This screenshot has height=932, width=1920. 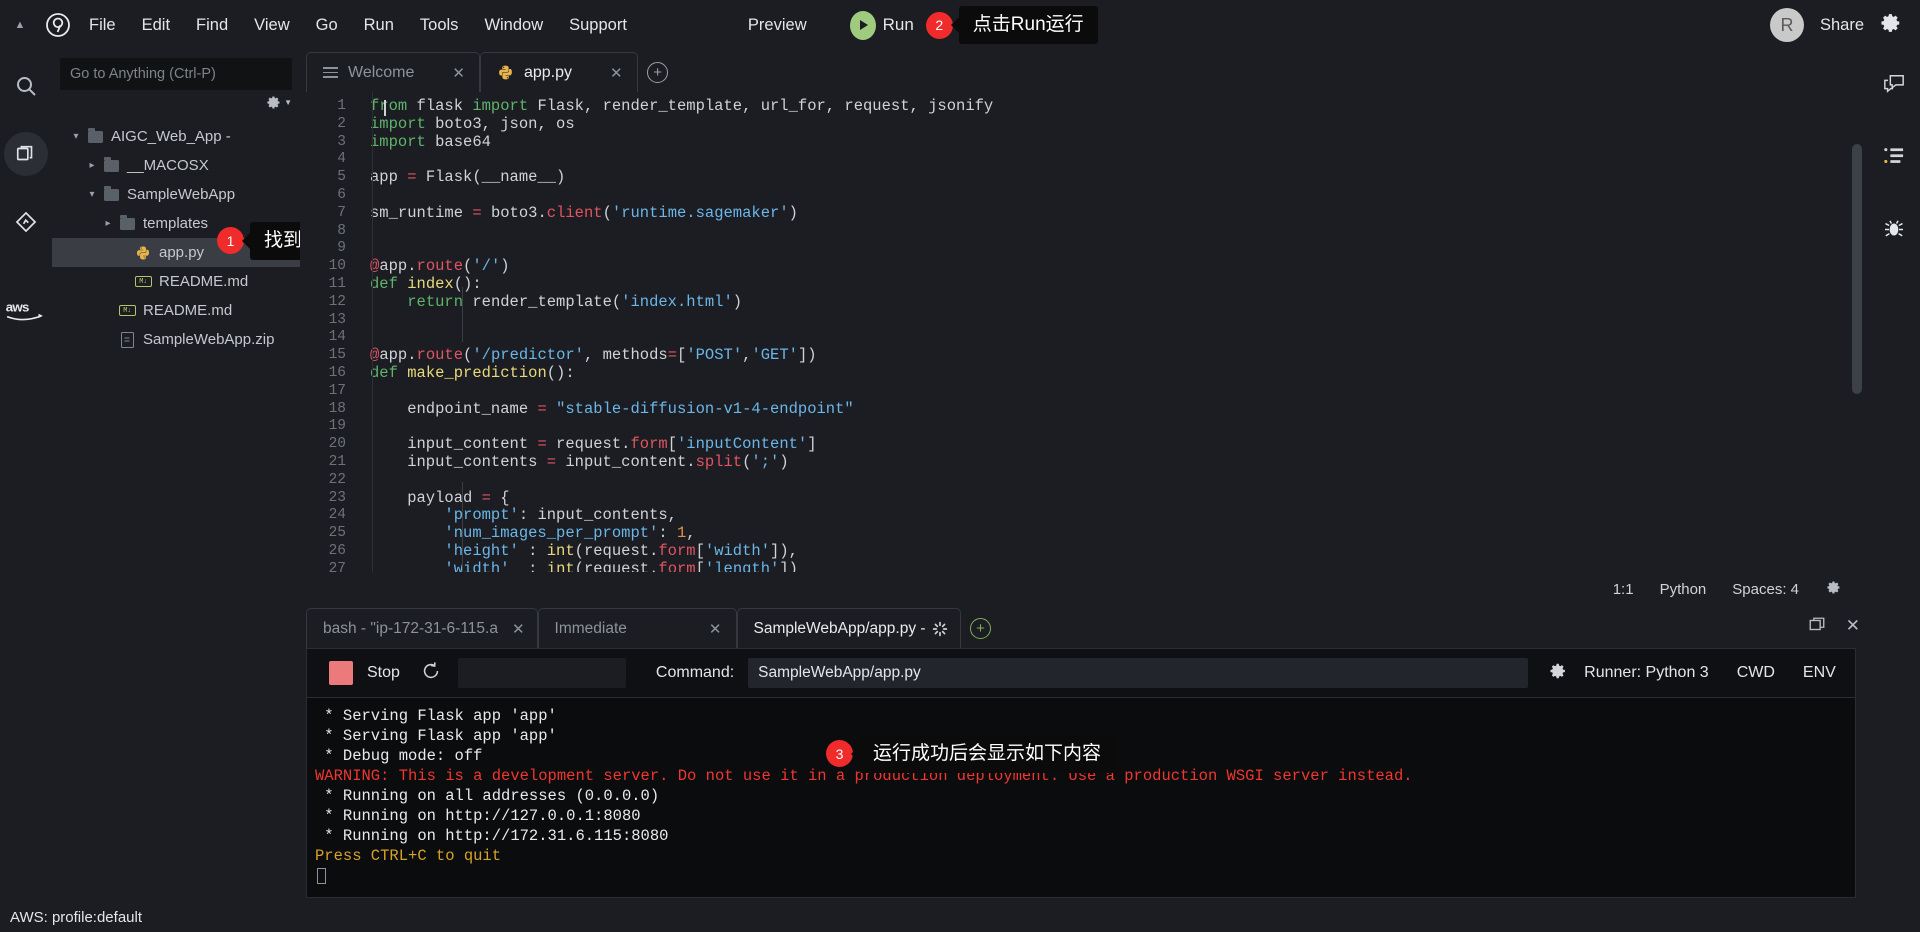 What do you see at coordinates (337, 283) in the screenshot?
I see `line-number: 11` at bounding box center [337, 283].